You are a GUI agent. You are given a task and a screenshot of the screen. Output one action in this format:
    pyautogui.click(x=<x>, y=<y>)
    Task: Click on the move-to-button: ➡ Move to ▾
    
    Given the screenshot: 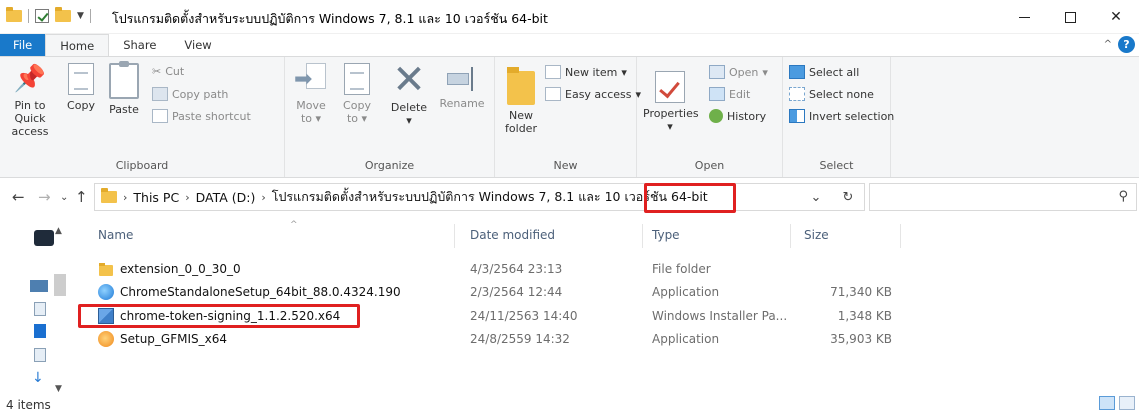 What is the action you would take?
    pyautogui.click(x=311, y=94)
    